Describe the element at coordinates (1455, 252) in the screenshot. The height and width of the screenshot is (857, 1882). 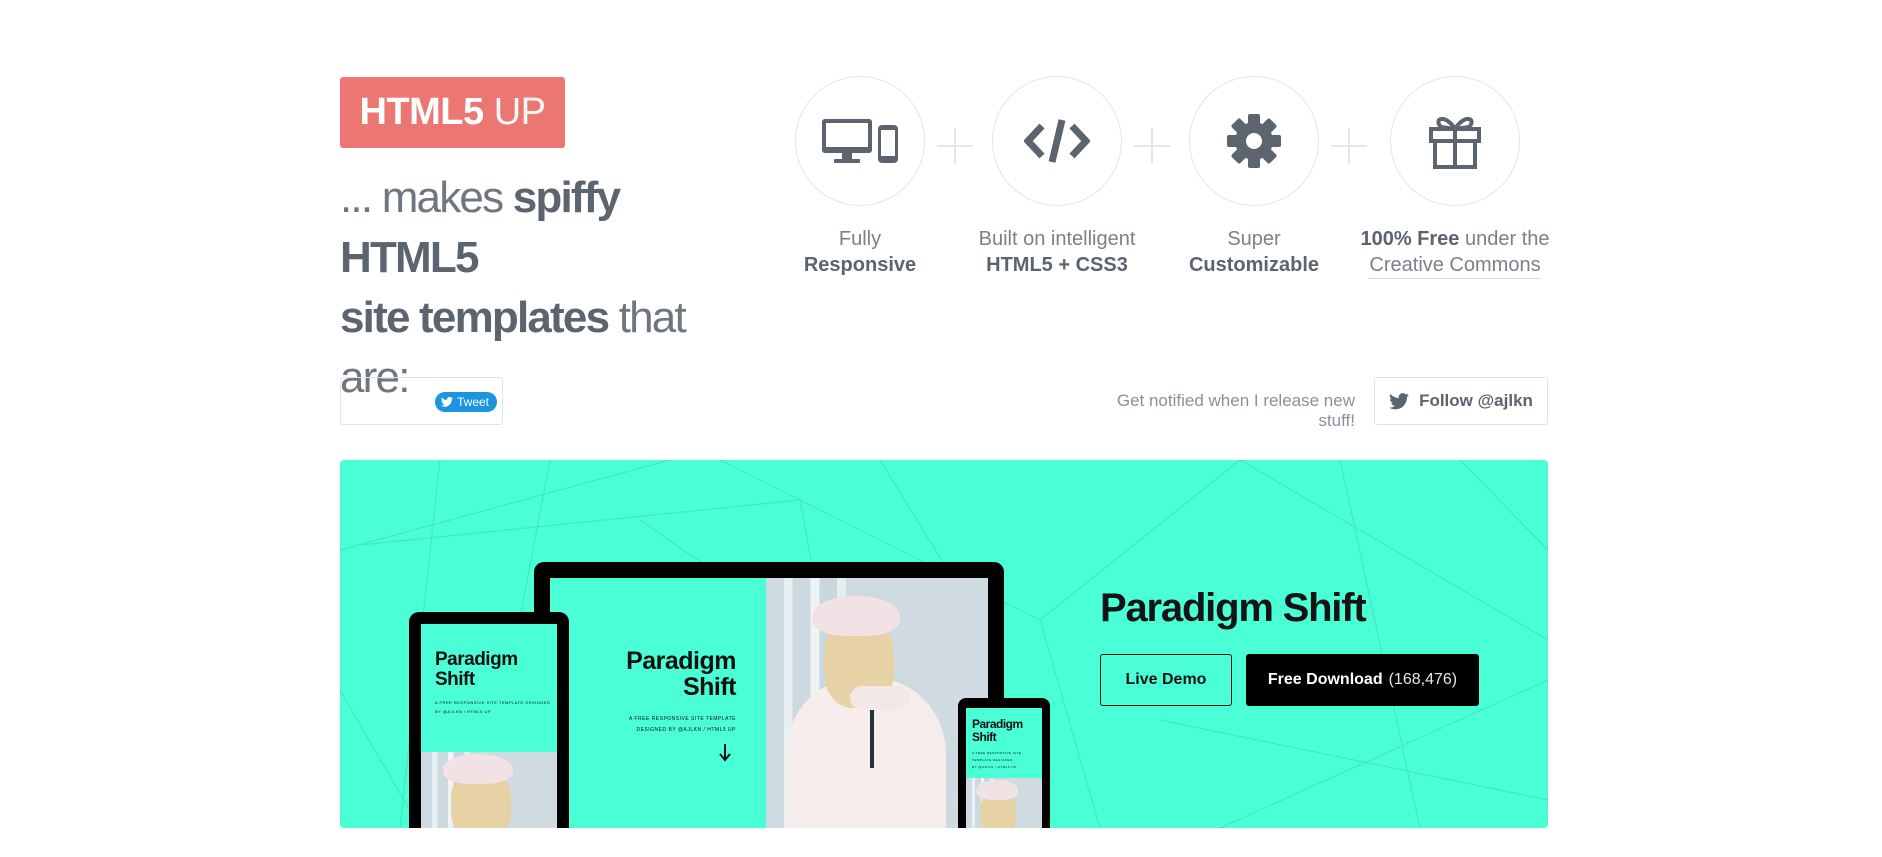
I see `feature-caption: 100% Free under the Creative Commons` at that location.